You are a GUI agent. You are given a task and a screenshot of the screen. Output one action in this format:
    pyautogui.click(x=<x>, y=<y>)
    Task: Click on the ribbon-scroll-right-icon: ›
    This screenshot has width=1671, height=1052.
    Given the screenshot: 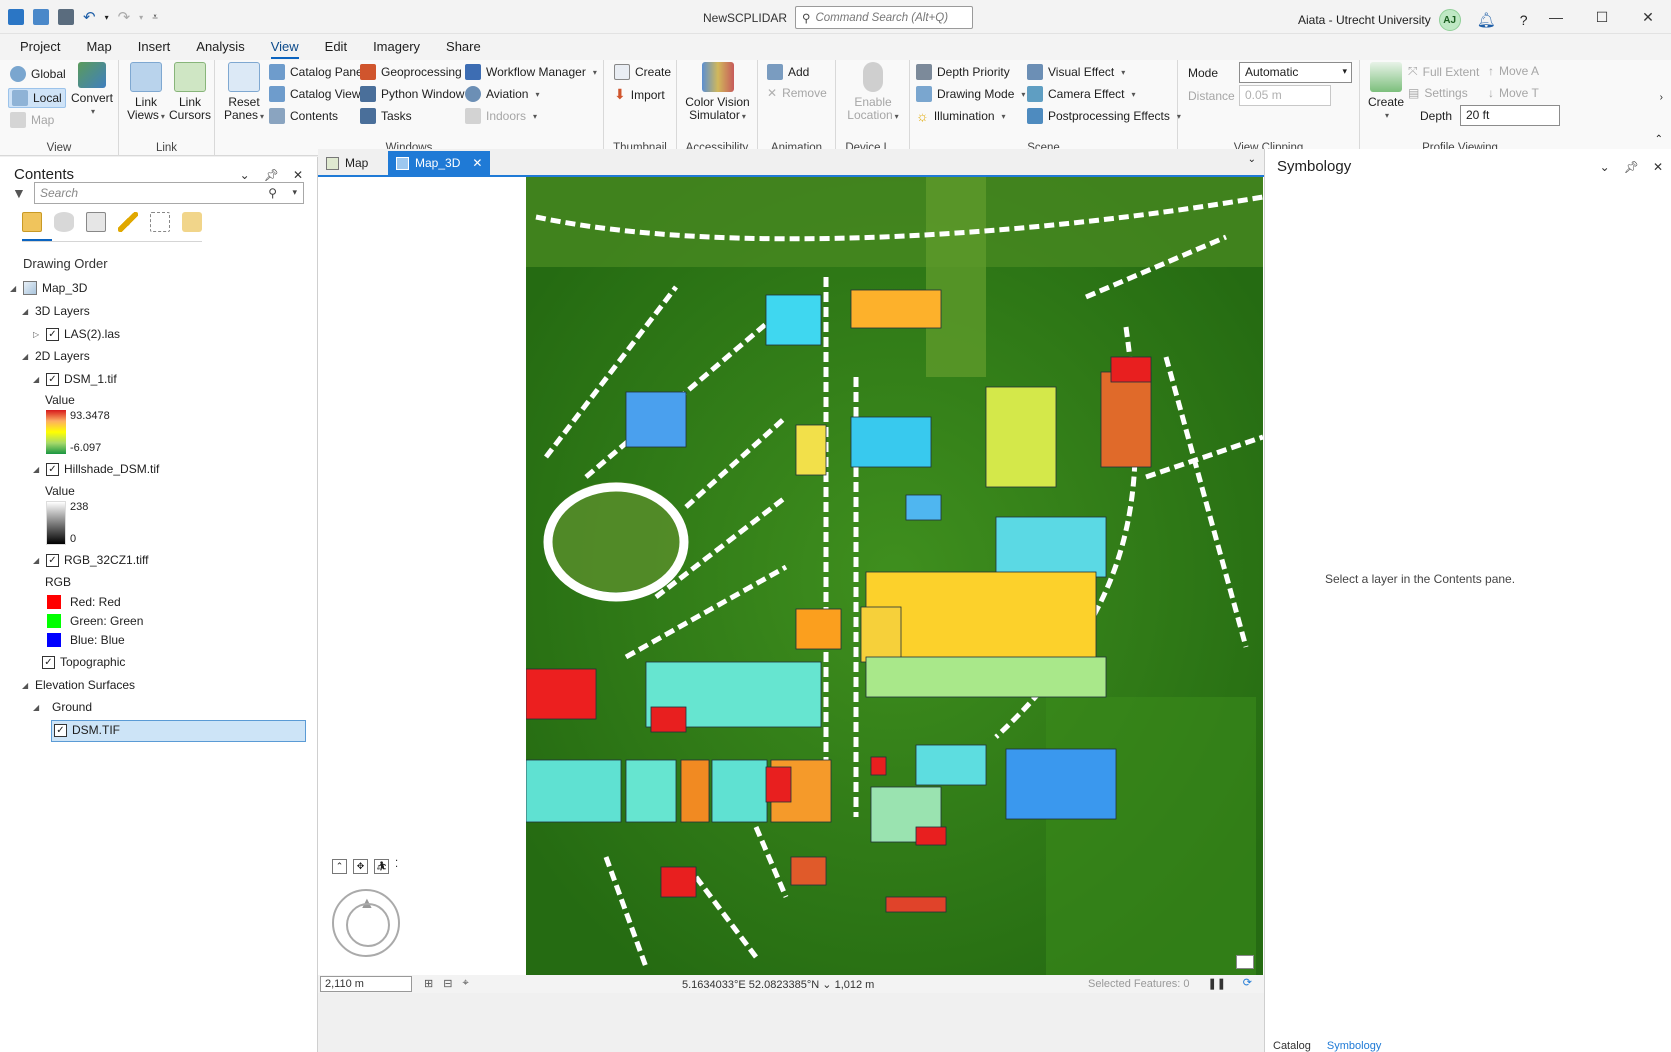 What is the action you would take?
    pyautogui.click(x=1661, y=97)
    